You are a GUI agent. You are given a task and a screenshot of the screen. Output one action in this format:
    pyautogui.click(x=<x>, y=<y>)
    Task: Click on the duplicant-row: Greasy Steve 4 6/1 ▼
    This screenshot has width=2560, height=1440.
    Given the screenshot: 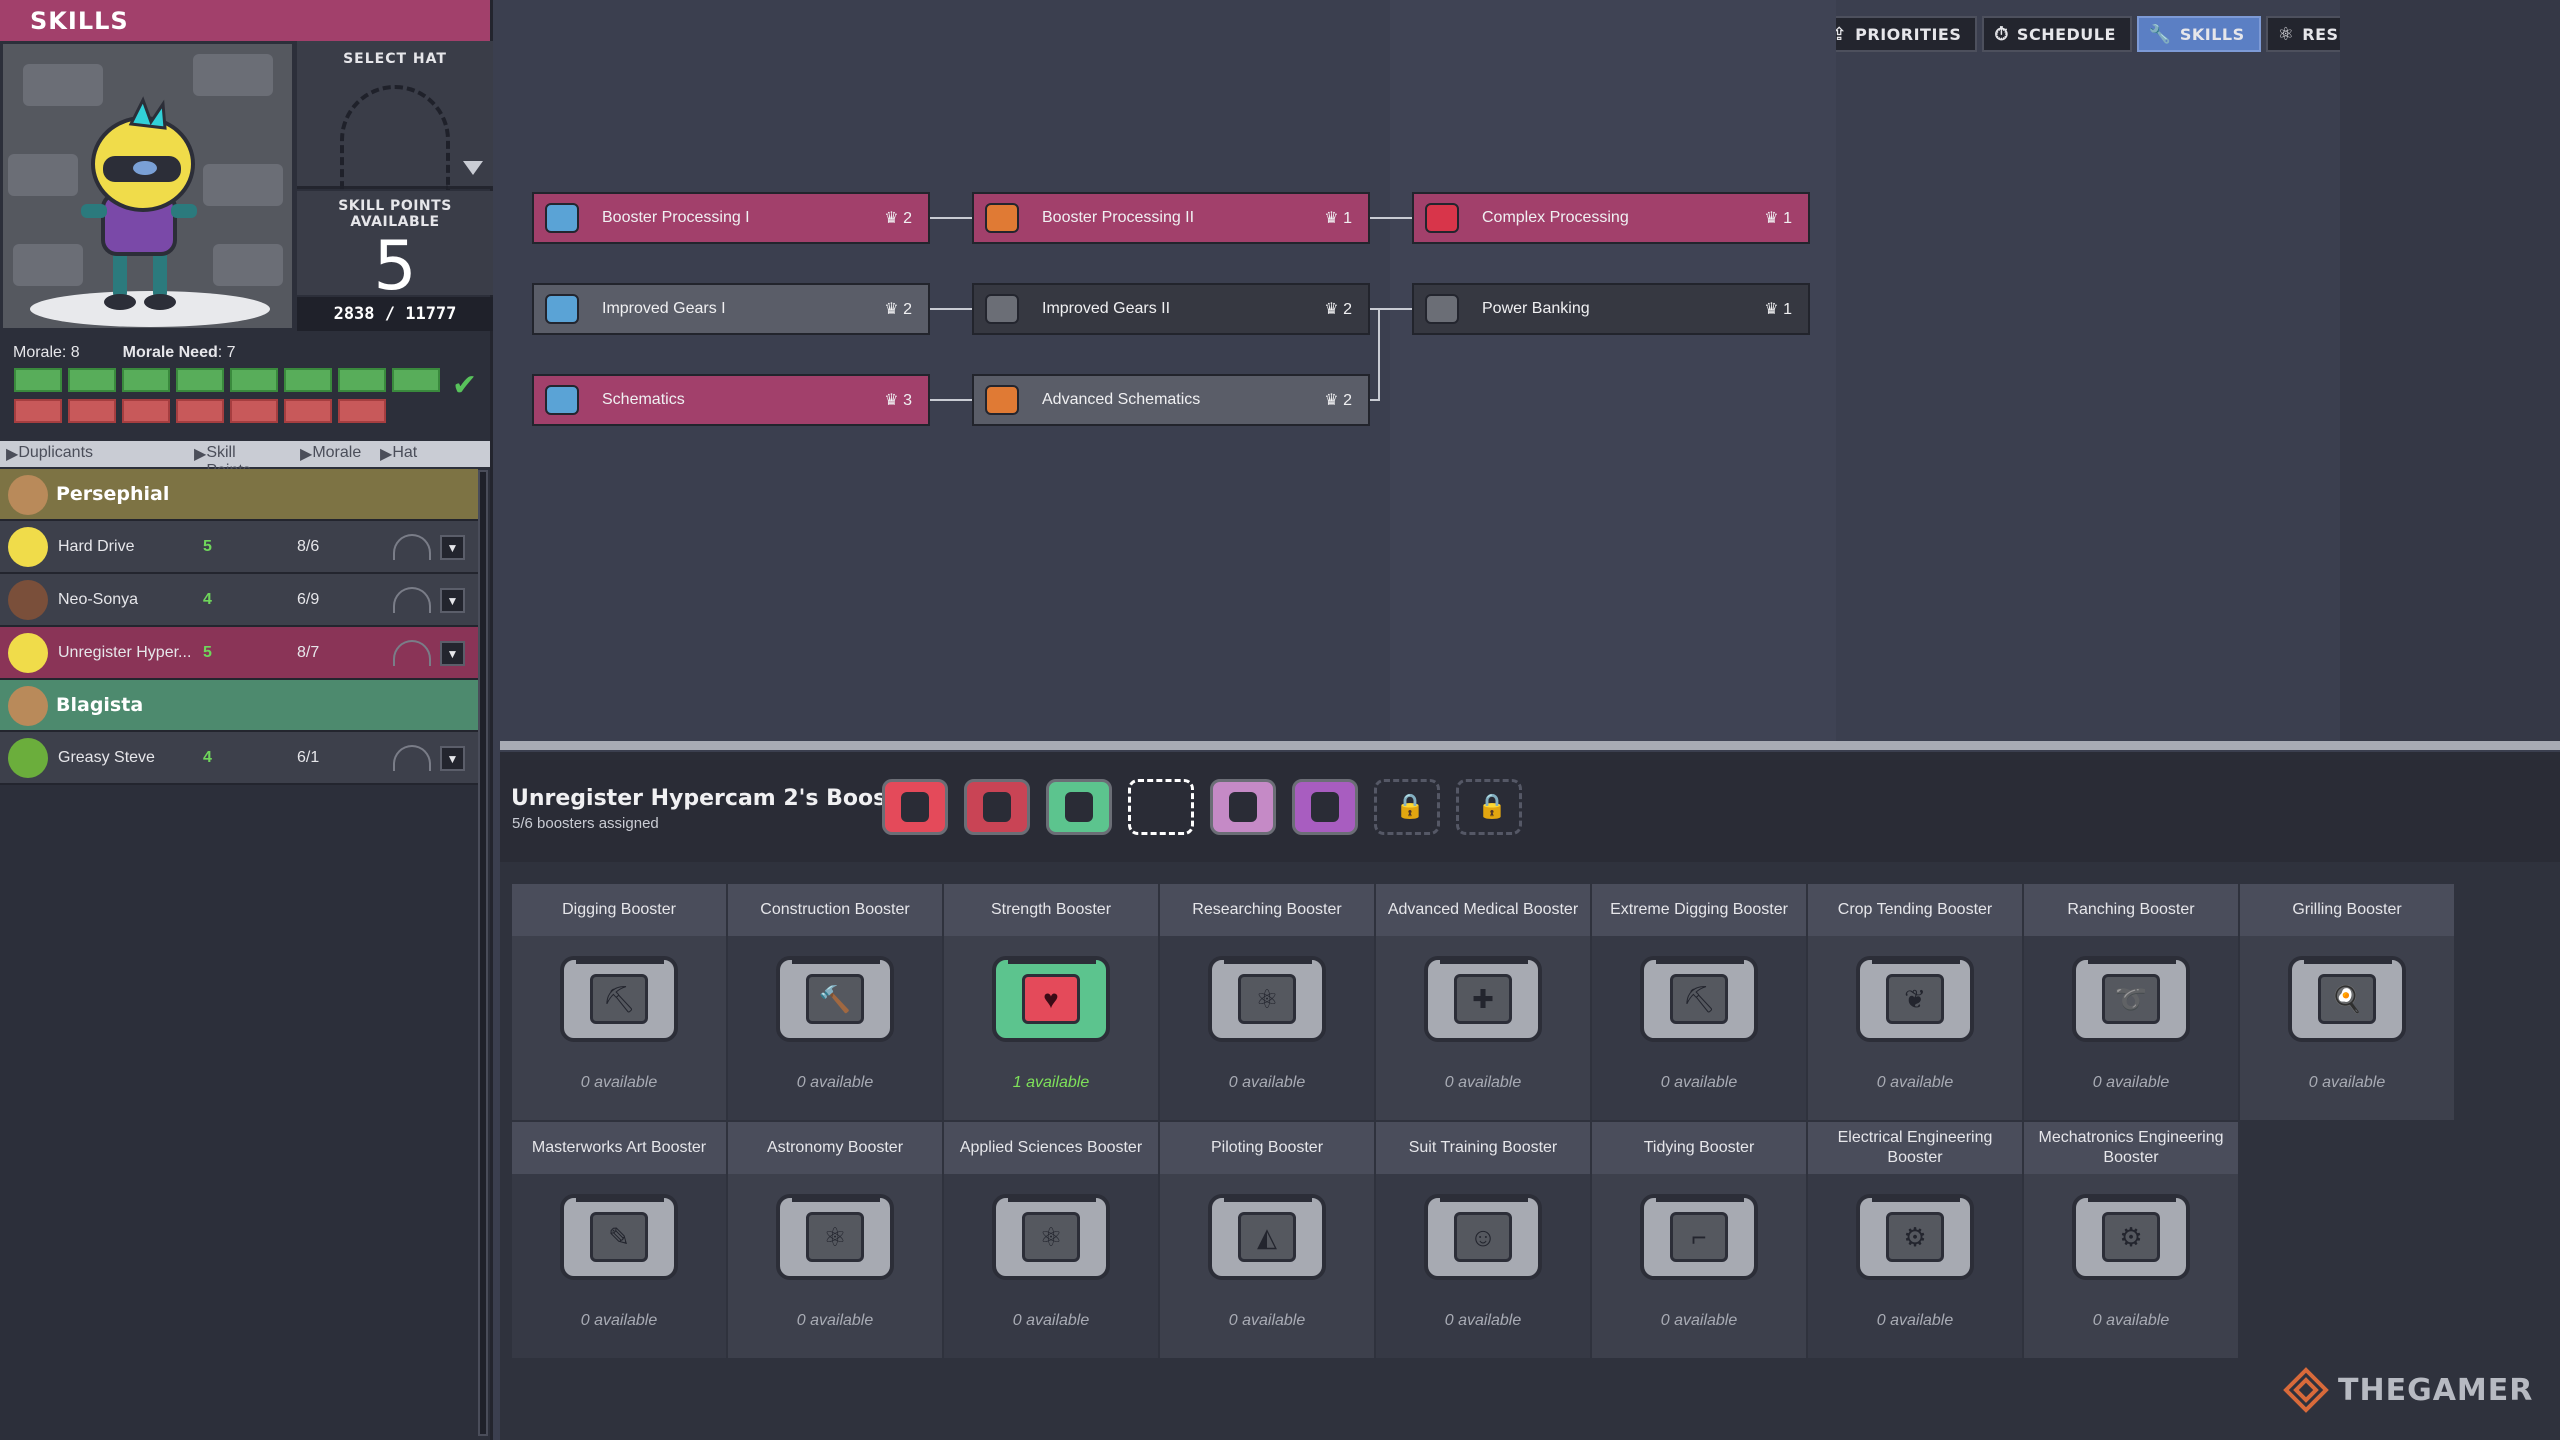 What is the action you would take?
    pyautogui.click(x=239, y=758)
    